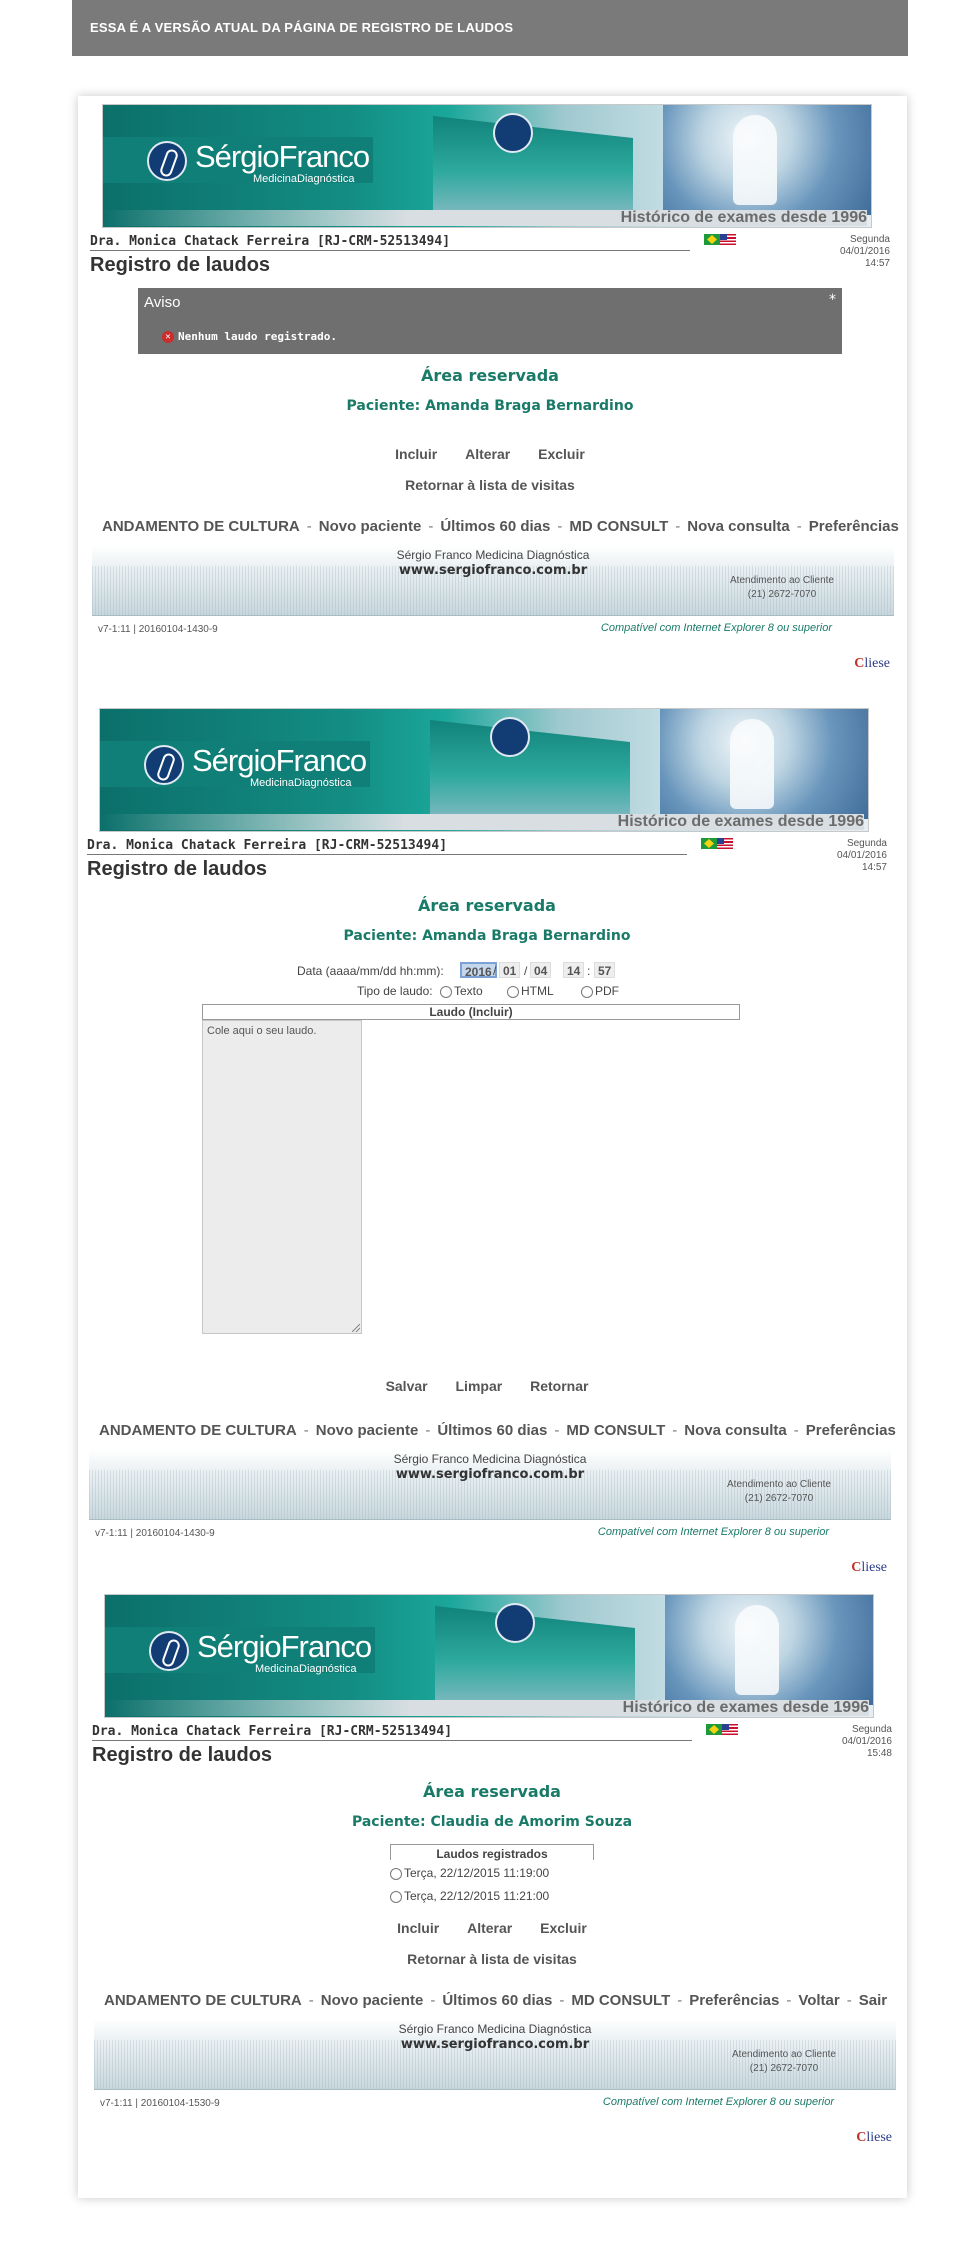  Describe the element at coordinates (818, 2000) in the screenshot. I see `menu-voltar: Voltar` at that location.